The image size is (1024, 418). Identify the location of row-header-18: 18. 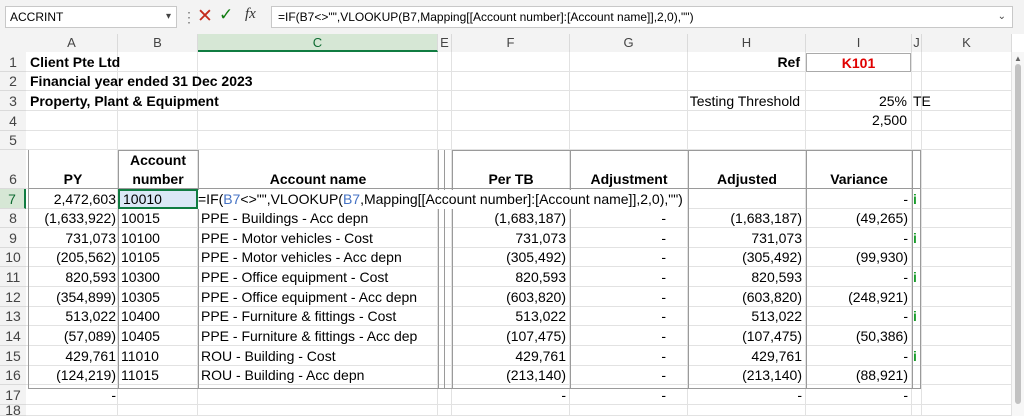
(13, 410).